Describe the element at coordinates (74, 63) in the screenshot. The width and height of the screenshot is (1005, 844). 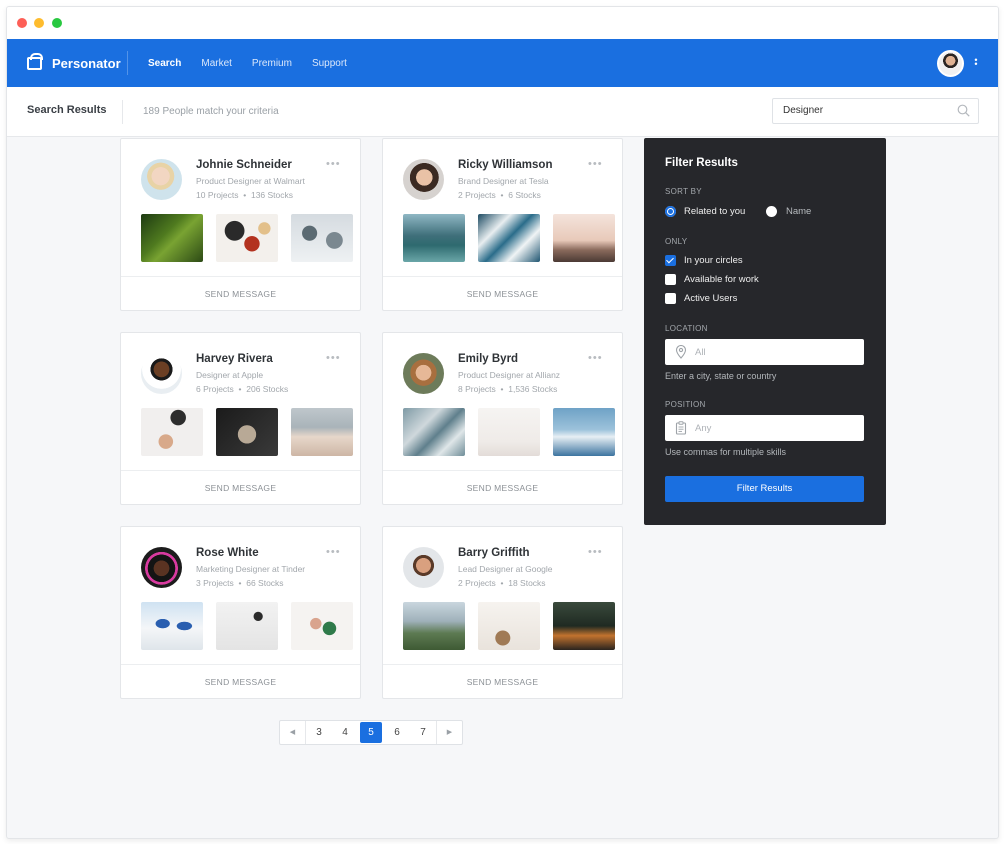
I see `brand: Personator` at that location.